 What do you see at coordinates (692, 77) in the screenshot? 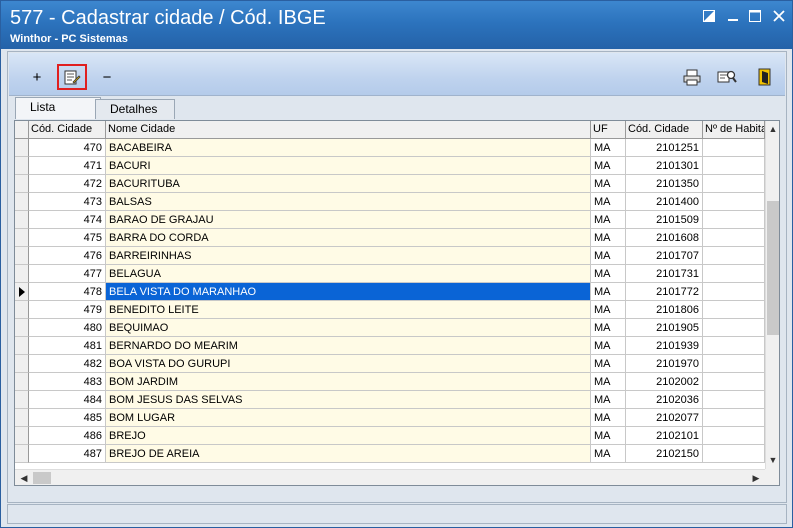
I see `print-icon` at bounding box center [692, 77].